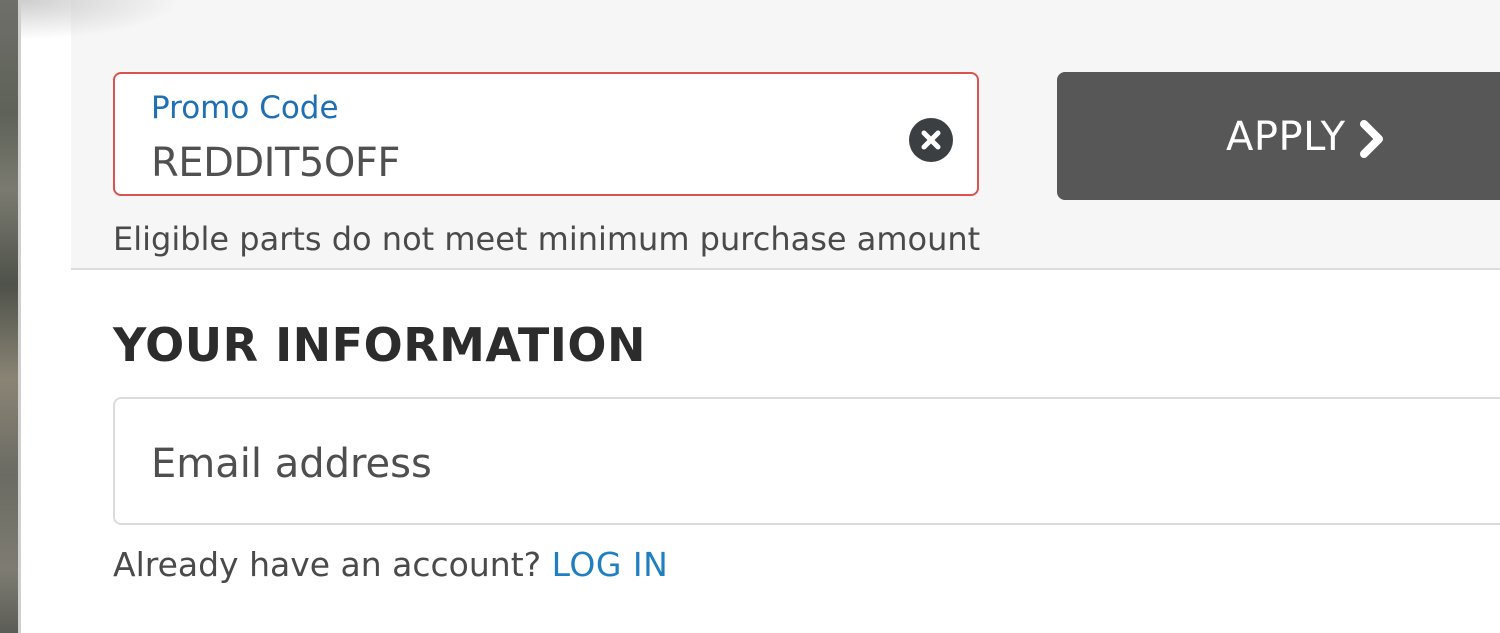 This screenshot has height=633, width=1500. Describe the element at coordinates (546, 134) in the screenshot. I see `promo-code-field: Promo Code REDDIT5OFF` at that location.